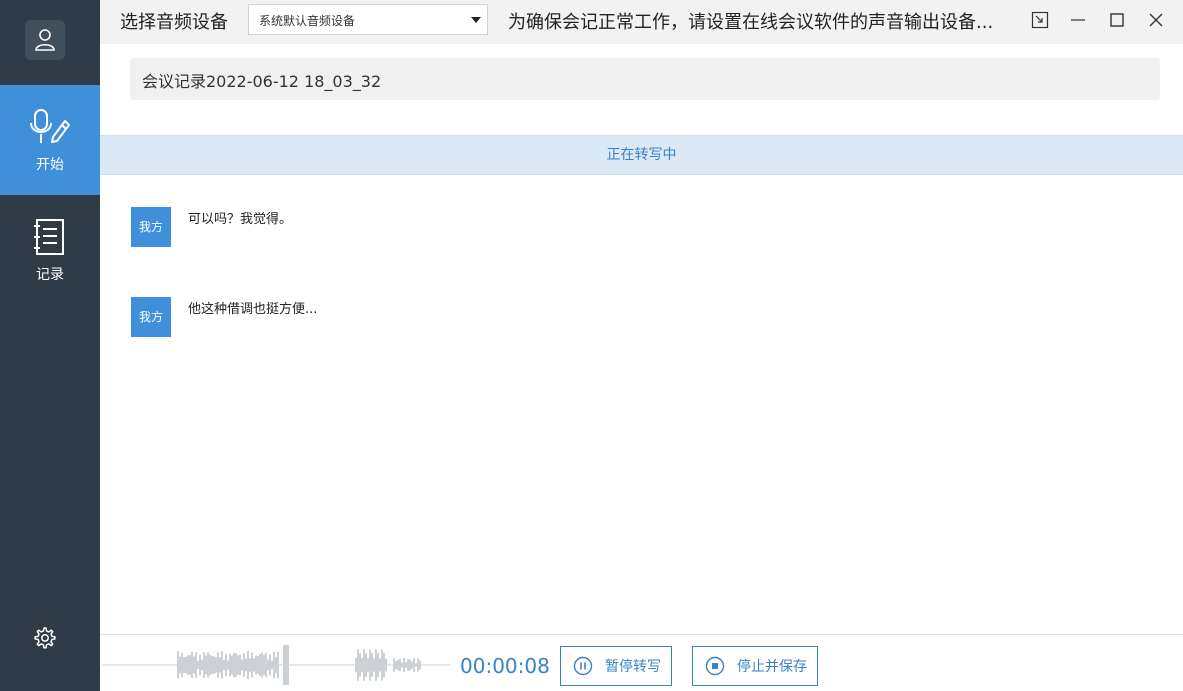  I want to click on sidebar-item-records: 记录, so click(50, 250).